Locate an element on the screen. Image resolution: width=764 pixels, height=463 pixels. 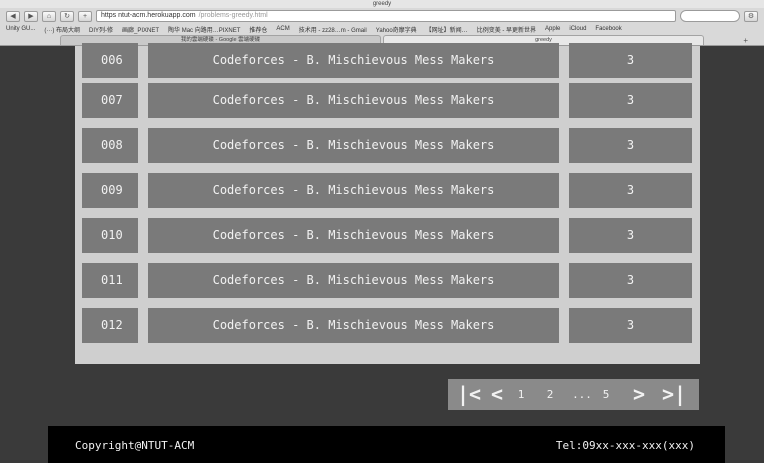
footer: Copyright@NTUT-ACM Tel:09xx-xxx-xxx(xxx) is located at coordinates (386, 444).